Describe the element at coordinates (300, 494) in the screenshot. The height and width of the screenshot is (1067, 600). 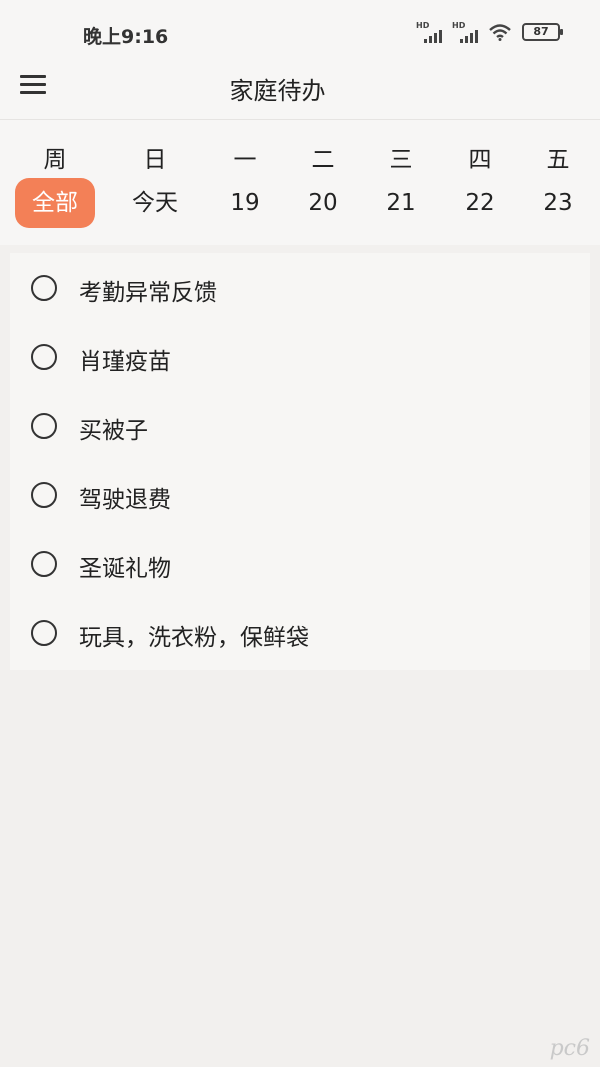
I see `todo-item: 驾驶退费` at that location.